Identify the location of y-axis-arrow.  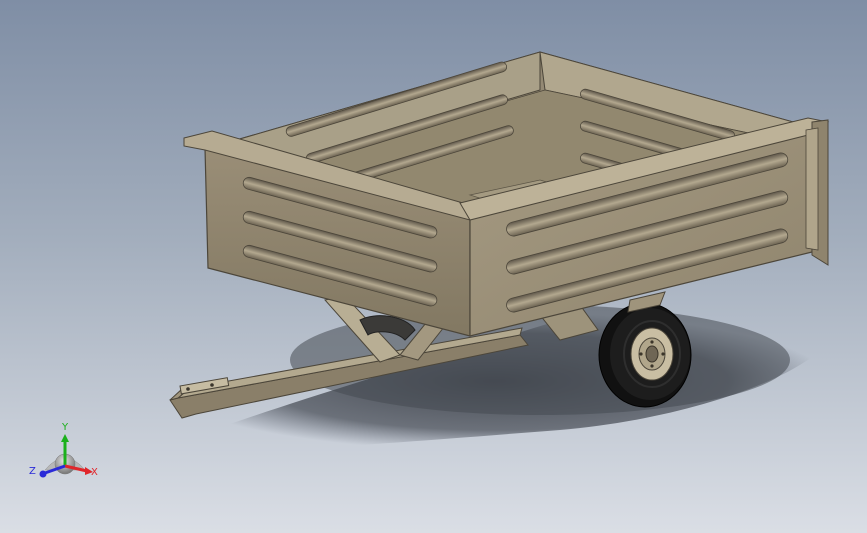
(65, 438).